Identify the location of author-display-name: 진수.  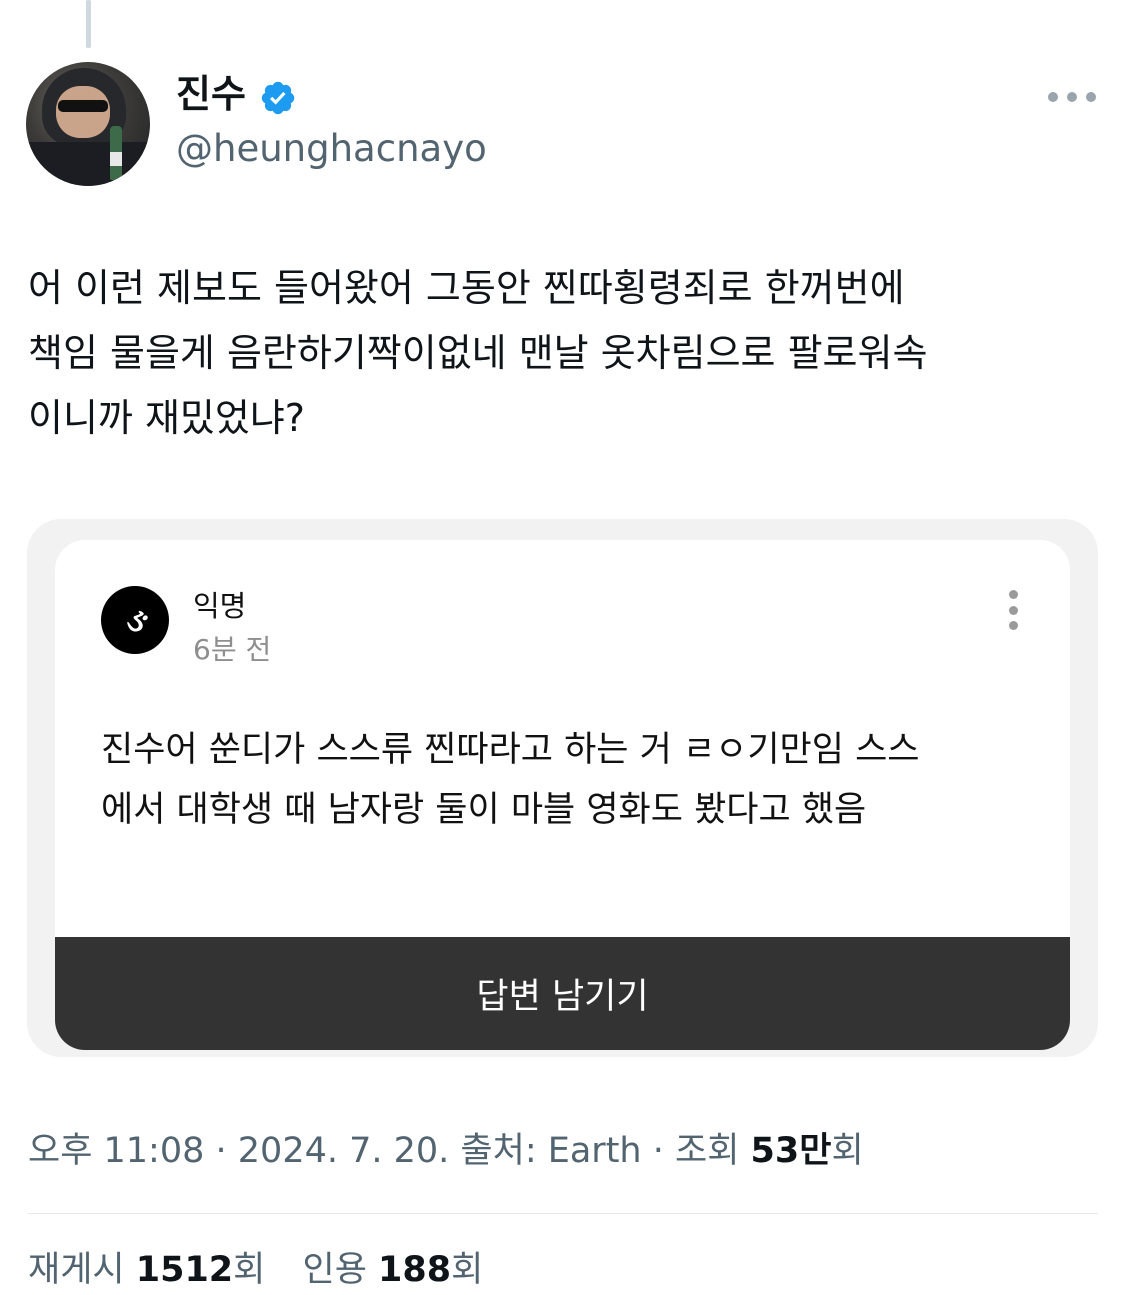
(211, 94).